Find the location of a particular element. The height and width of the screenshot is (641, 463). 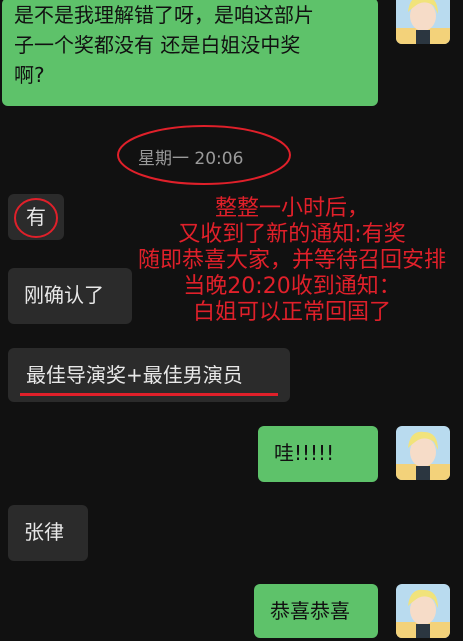

message-text: 哇!!!!! is located at coordinates (304, 453).